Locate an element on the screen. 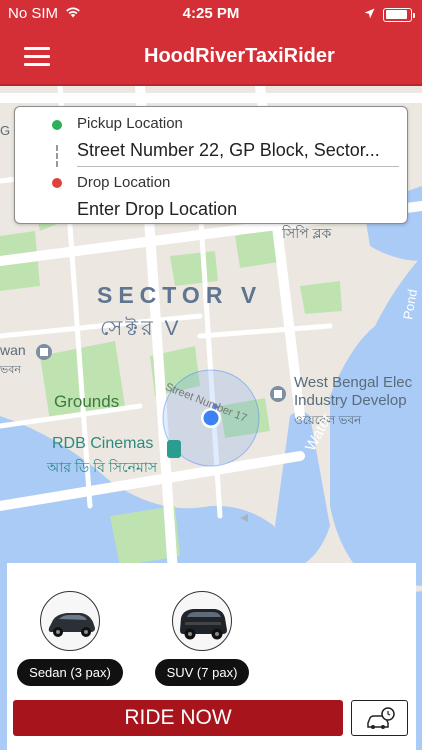  vehicle-option-suv: SUV (7 pax) is located at coordinates (202, 638).